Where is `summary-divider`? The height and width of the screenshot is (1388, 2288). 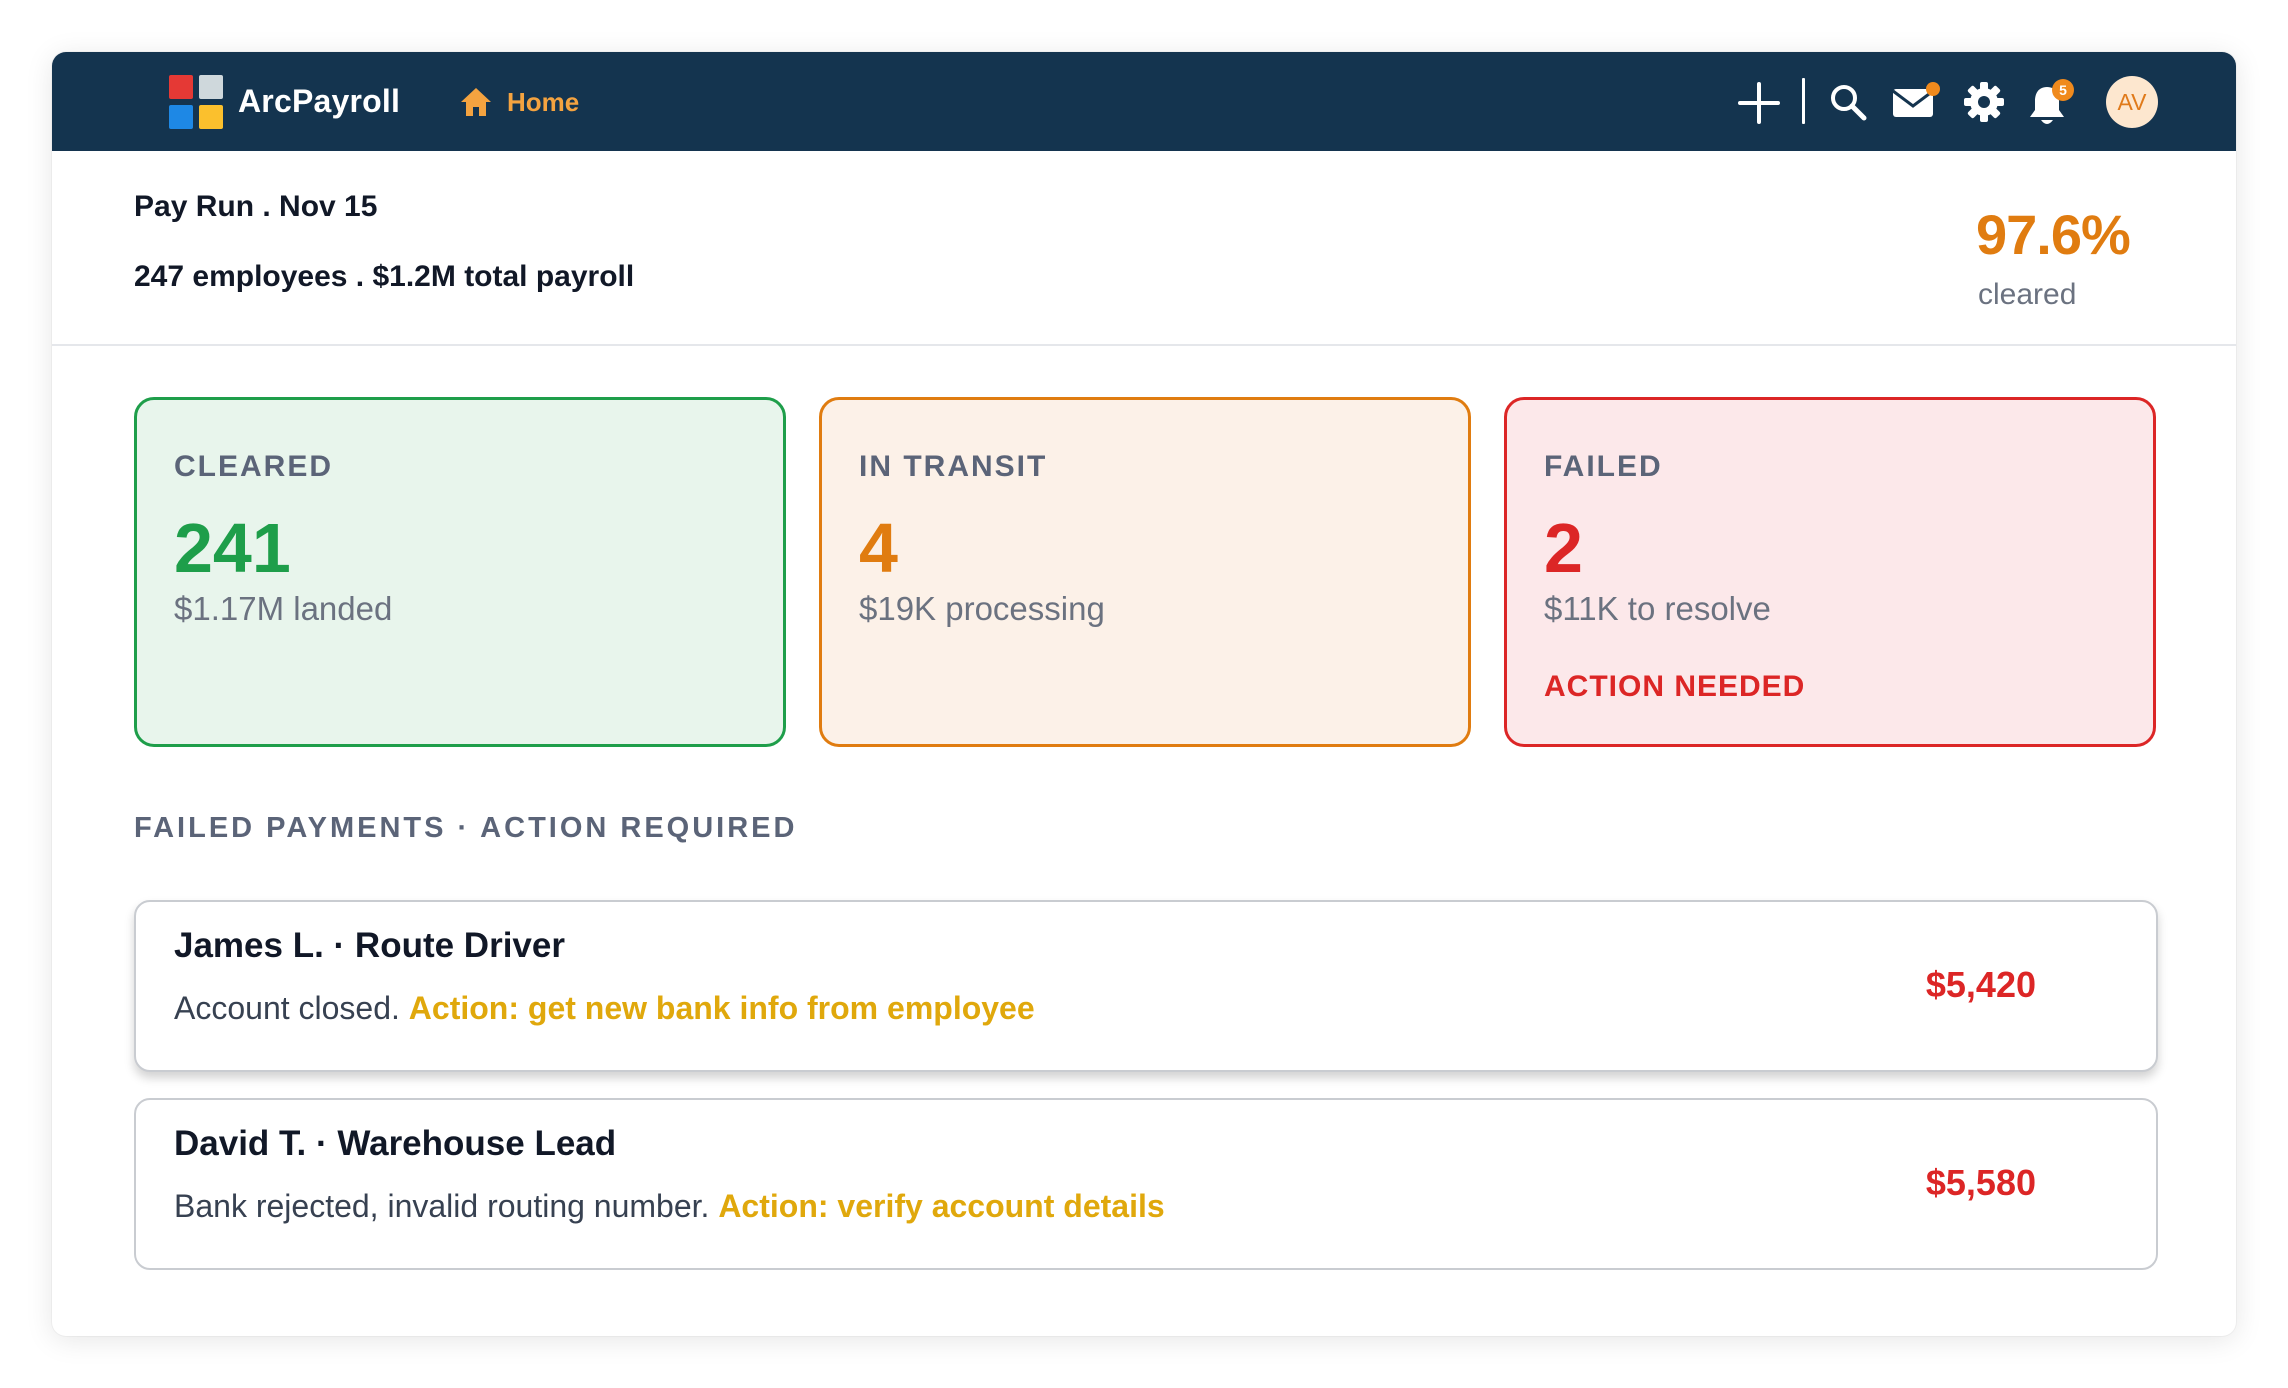
summary-divider is located at coordinates (1144, 345).